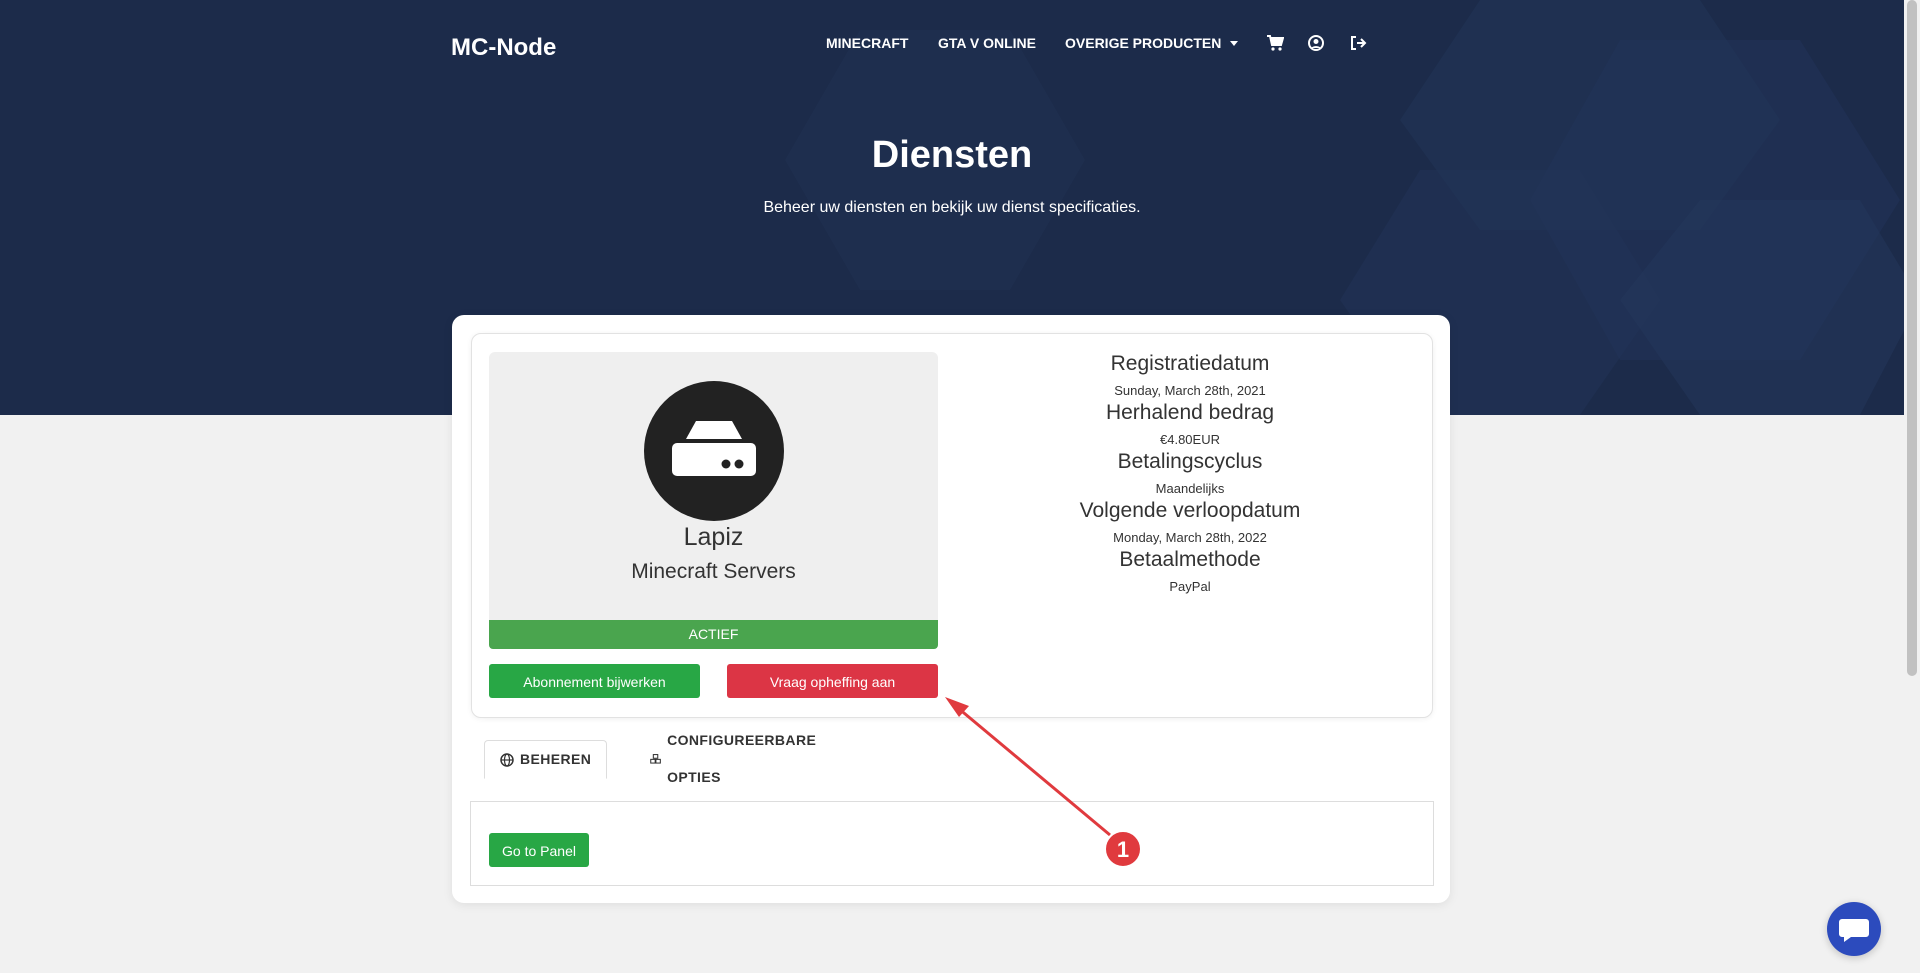  I want to click on nav-overige-producten: OVERIGE PRODUCTEN, so click(1151, 44).